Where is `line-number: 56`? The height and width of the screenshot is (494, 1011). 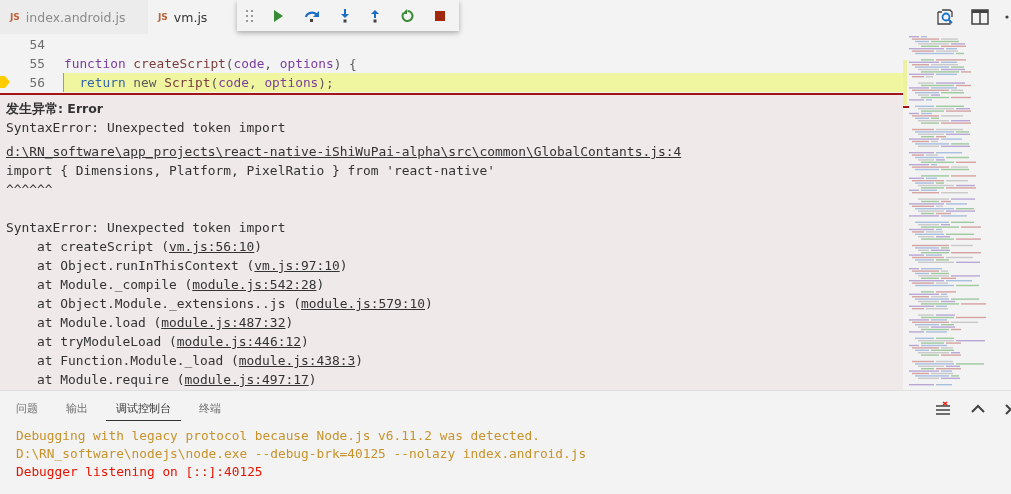 line-number: 56 is located at coordinates (36, 82).